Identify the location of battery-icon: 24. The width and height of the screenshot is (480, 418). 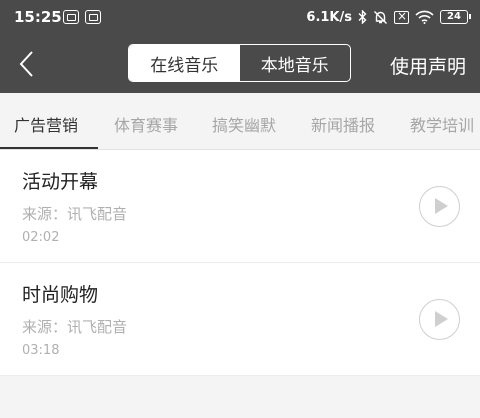
(455, 17).